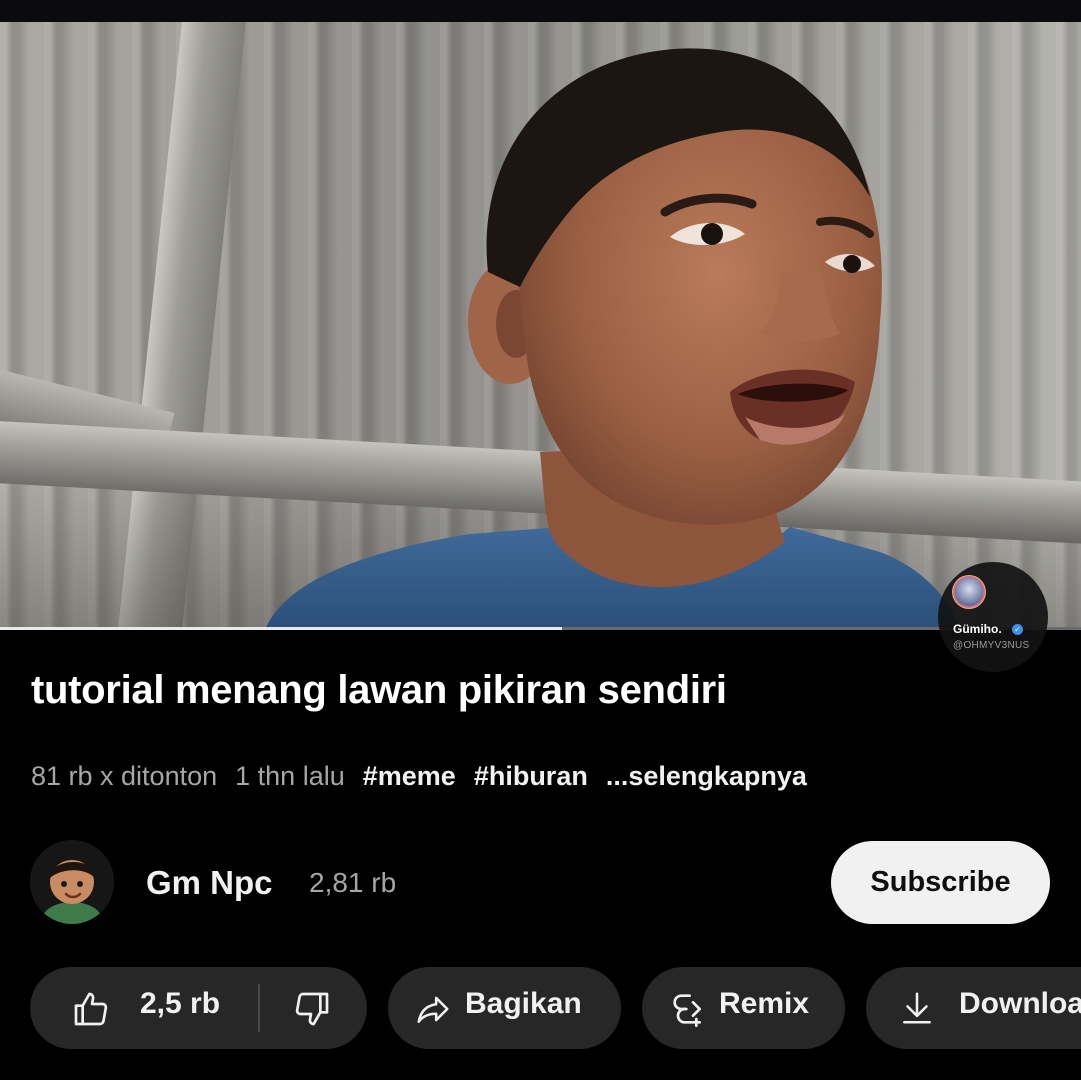 The width and height of the screenshot is (1081, 1080). Describe the element at coordinates (993, 617) in the screenshot. I see `watermark-badge` at that location.